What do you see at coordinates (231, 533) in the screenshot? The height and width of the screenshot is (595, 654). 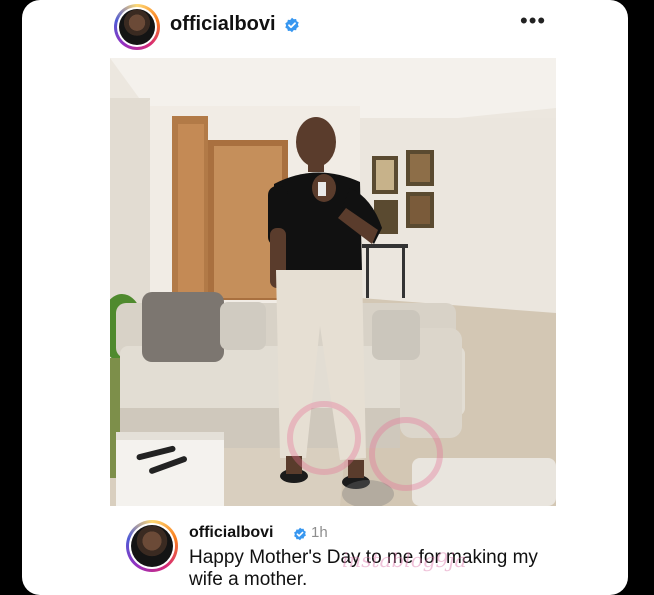 I see `caption-username: officialbovi` at bounding box center [231, 533].